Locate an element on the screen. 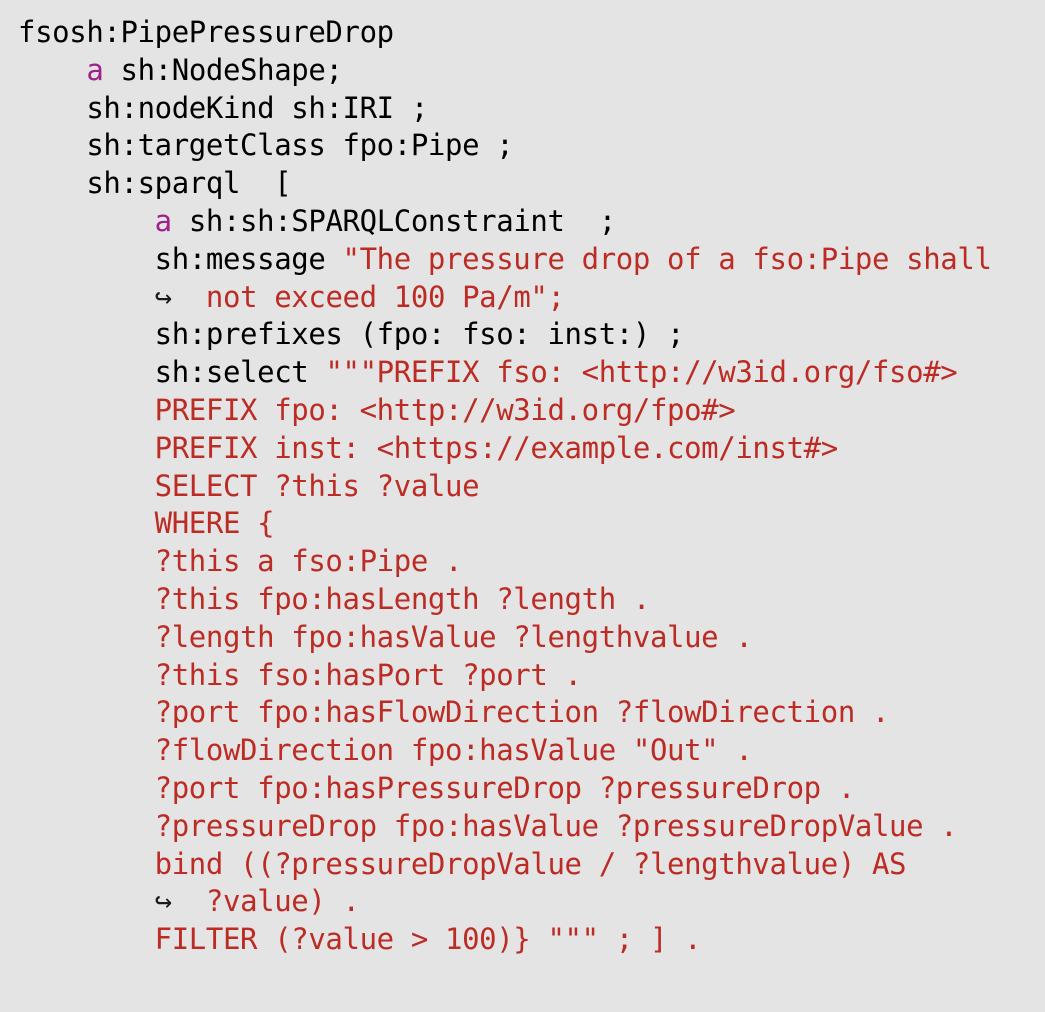 The width and height of the screenshot is (1045, 1012). code-token-string: """PREFIX fso: <http://w3id.org/fso#> is located at coordinates (641, 372).